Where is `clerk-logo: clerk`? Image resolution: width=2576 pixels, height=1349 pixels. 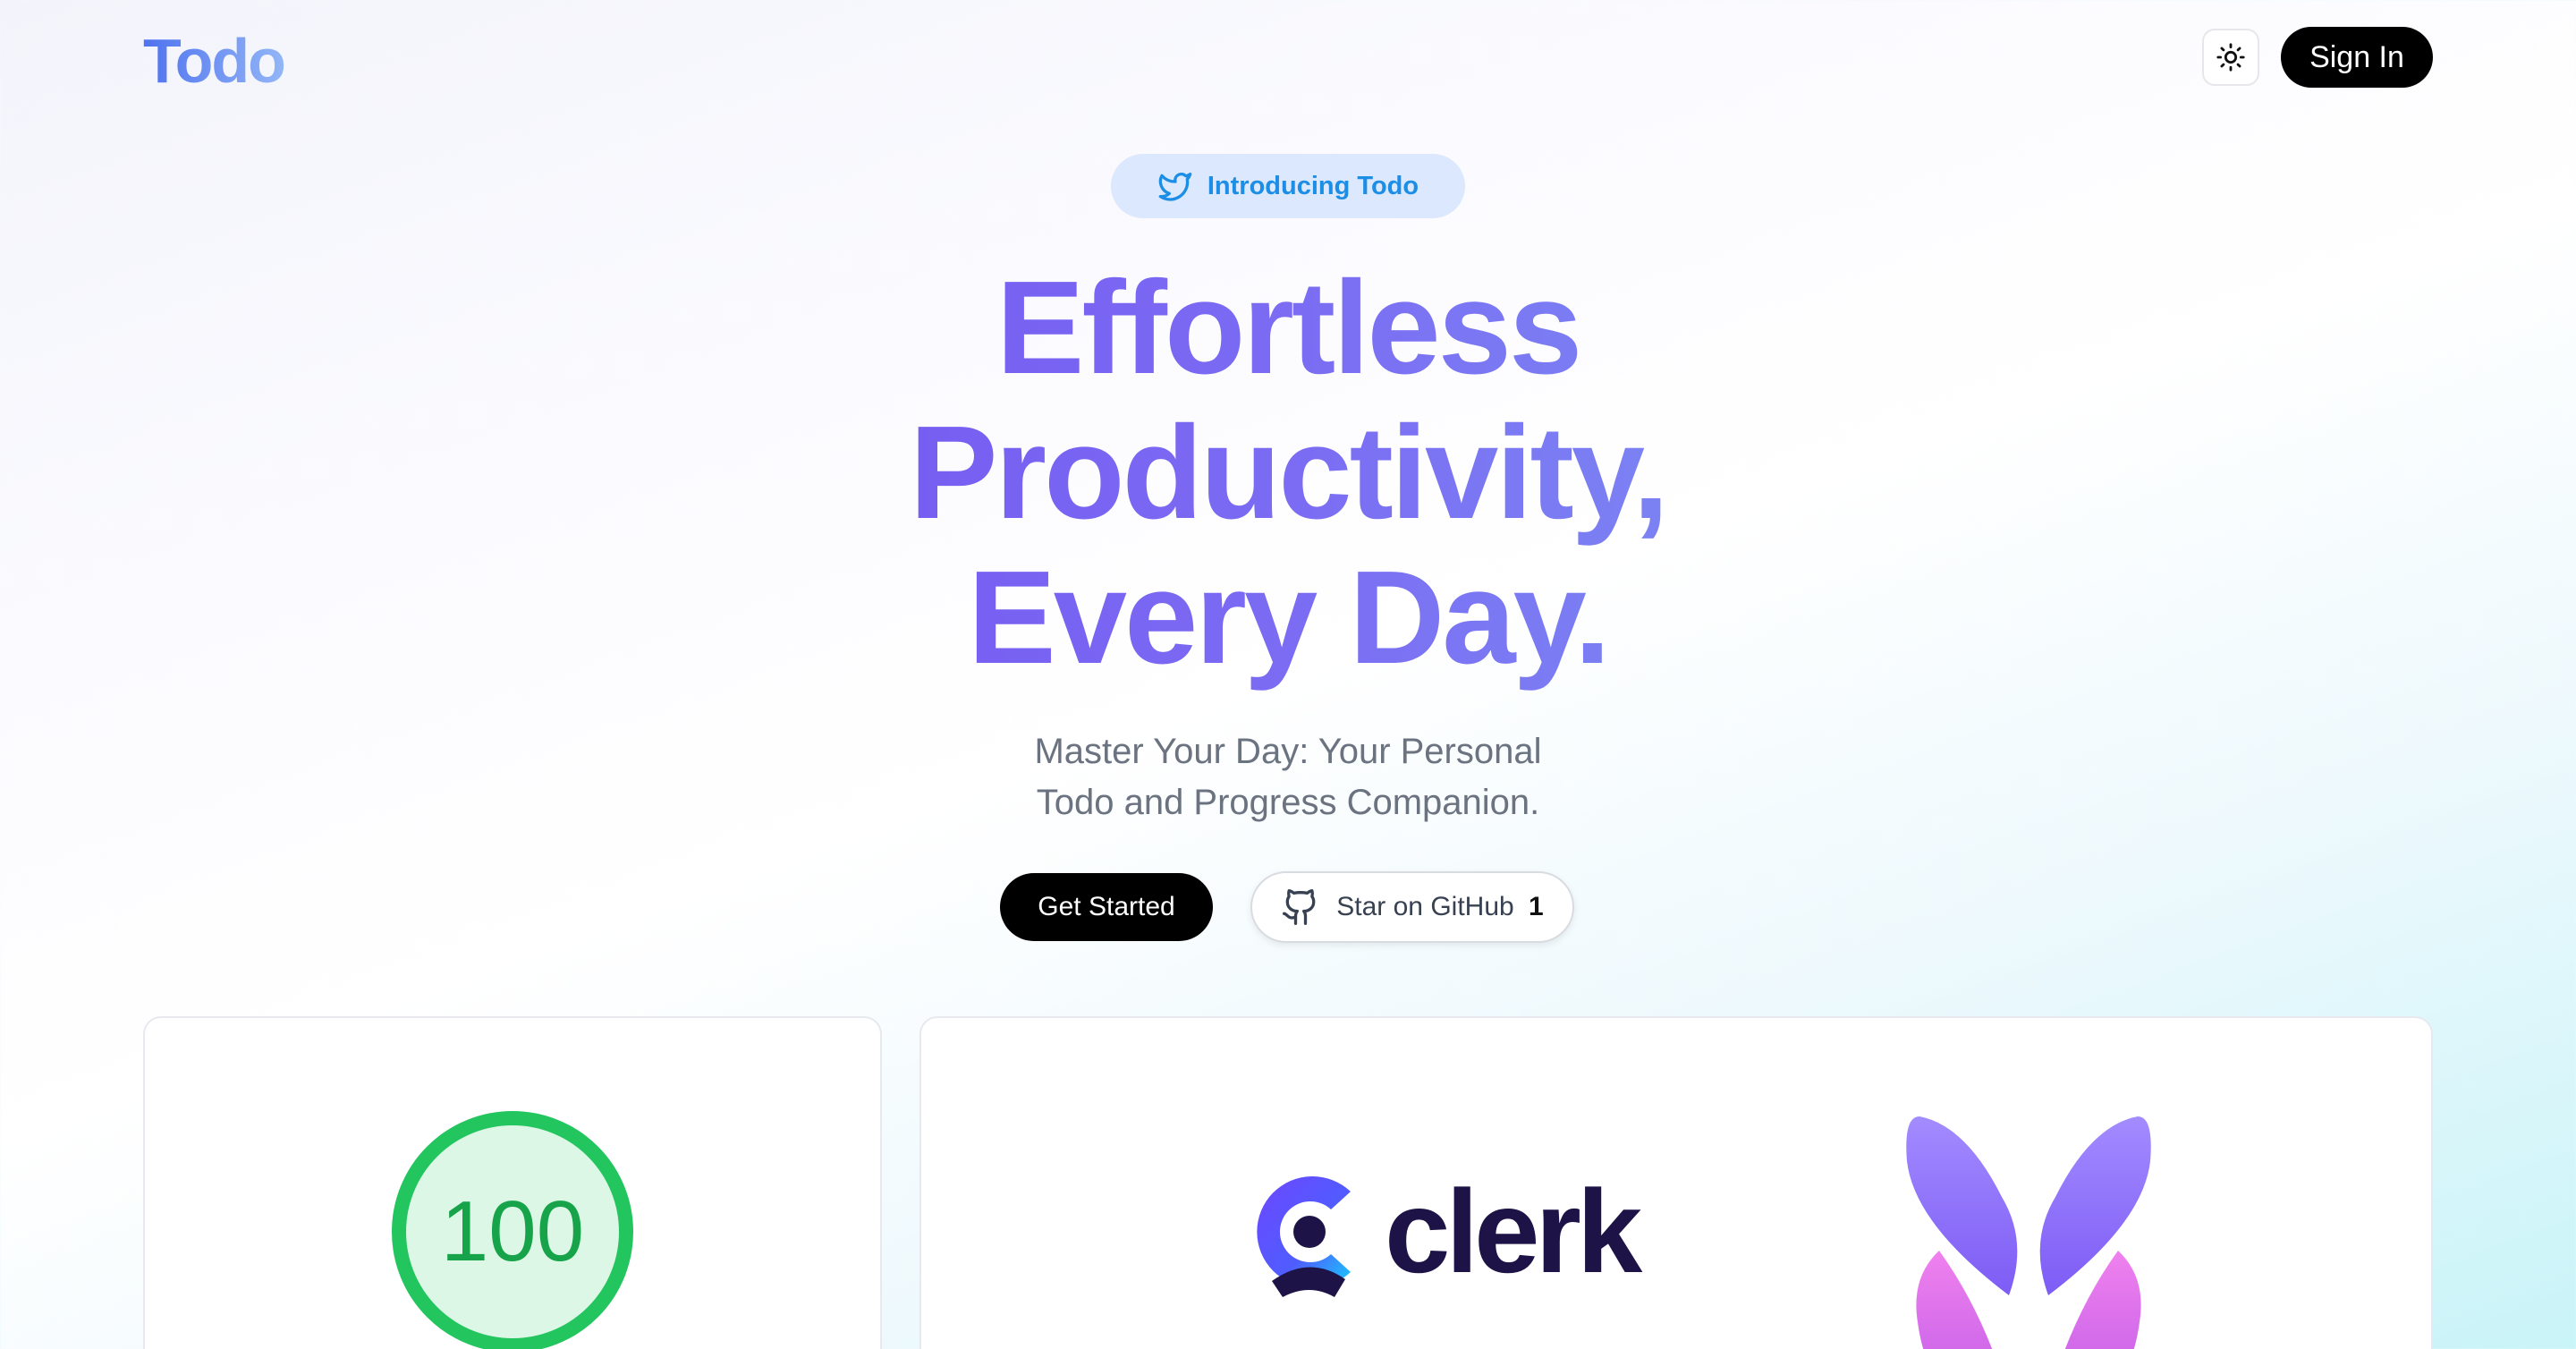 clerk-logo: clerk is located at coordinates (1443, 1232).